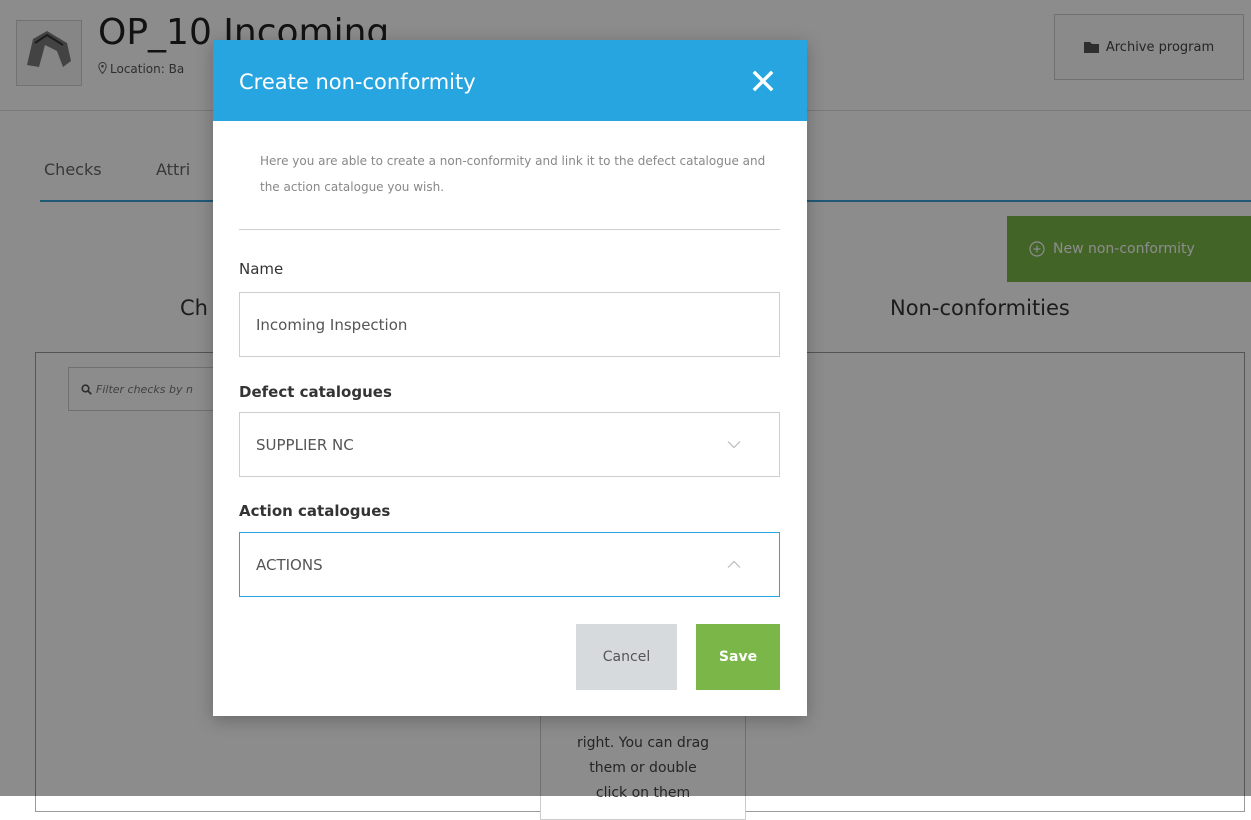  What do you see at coordinates (626, 657) in the screenshot?
I see `cancel-button: Cancel` at bounding box center [626, 657].